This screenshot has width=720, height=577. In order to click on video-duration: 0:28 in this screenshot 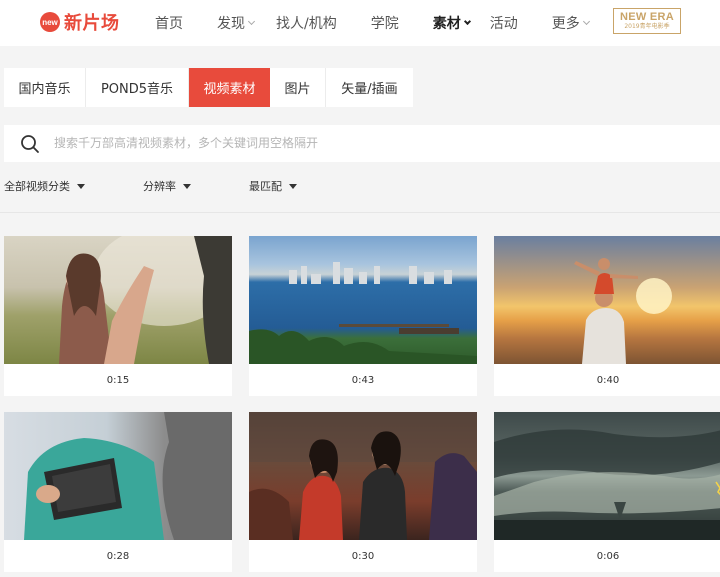, I will do `click(118, 556)`.